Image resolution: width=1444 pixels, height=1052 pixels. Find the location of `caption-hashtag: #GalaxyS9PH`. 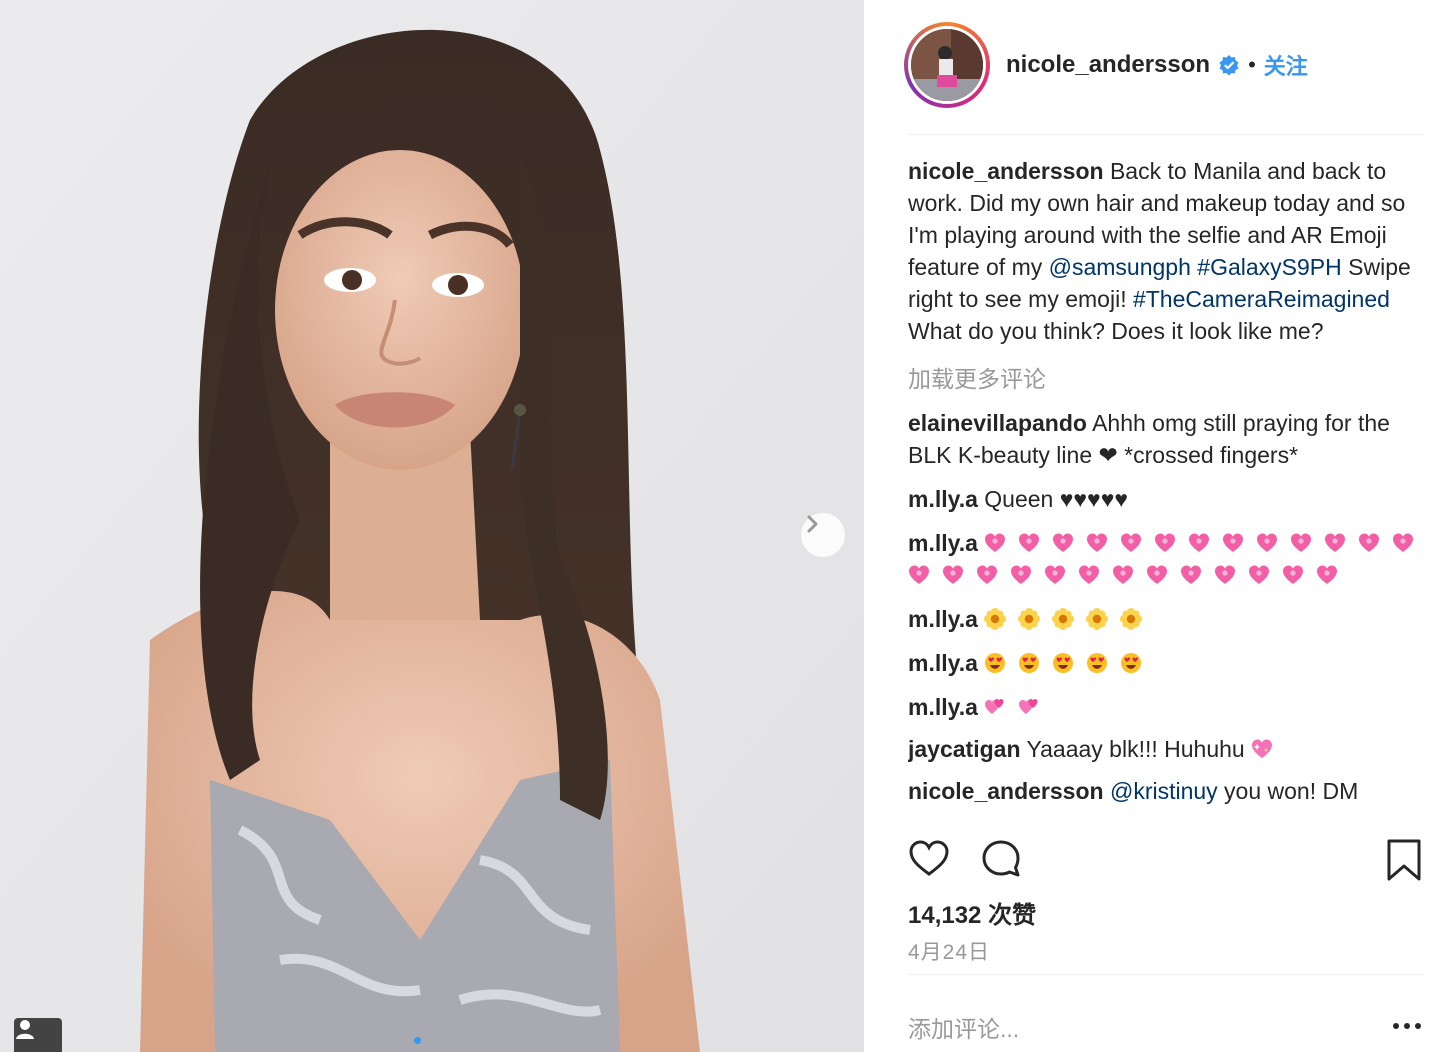

caption-hashtag: #GalaxyS9PH is located at coordinates (1269, 267).